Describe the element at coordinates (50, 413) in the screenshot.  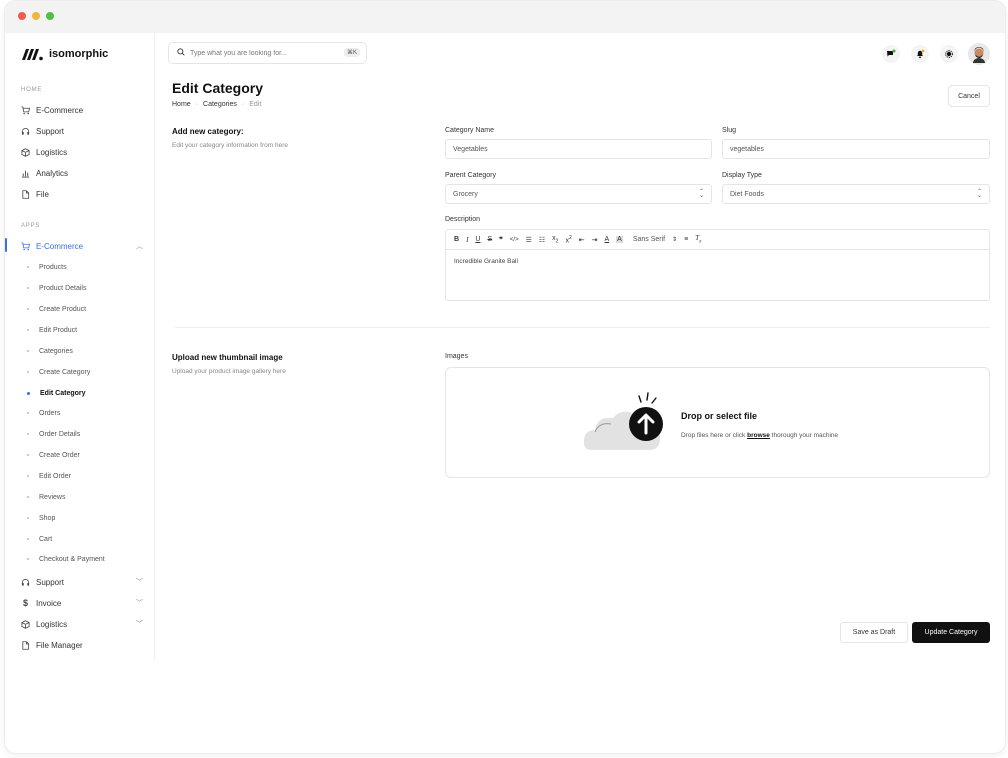
I see `sub-item-label: Orders` at that location.